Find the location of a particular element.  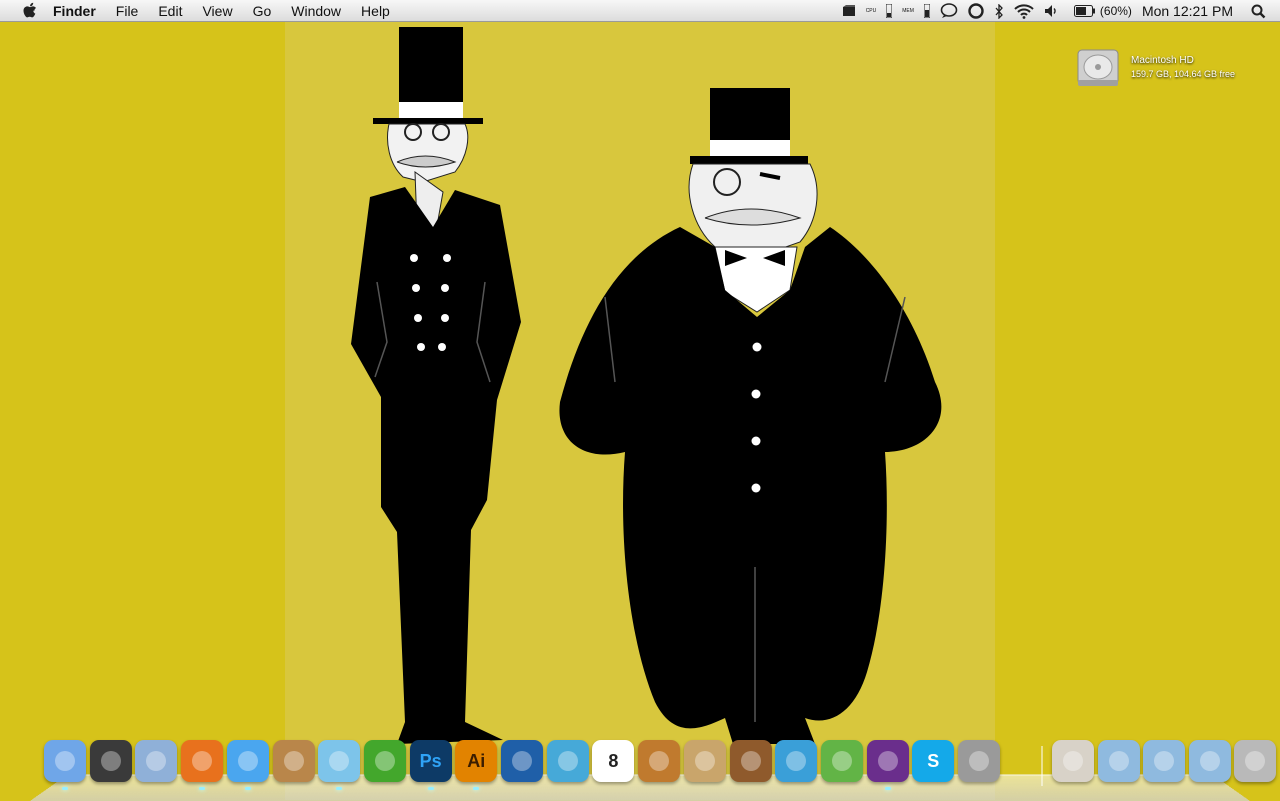

hard-drive-icon is located at coordinates (1098, 68).